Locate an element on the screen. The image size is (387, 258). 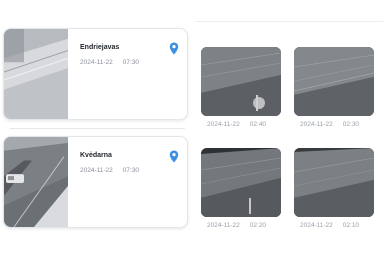
snapshot-item: 2024-11-22 02:30 is located at coordinates (334, 87).